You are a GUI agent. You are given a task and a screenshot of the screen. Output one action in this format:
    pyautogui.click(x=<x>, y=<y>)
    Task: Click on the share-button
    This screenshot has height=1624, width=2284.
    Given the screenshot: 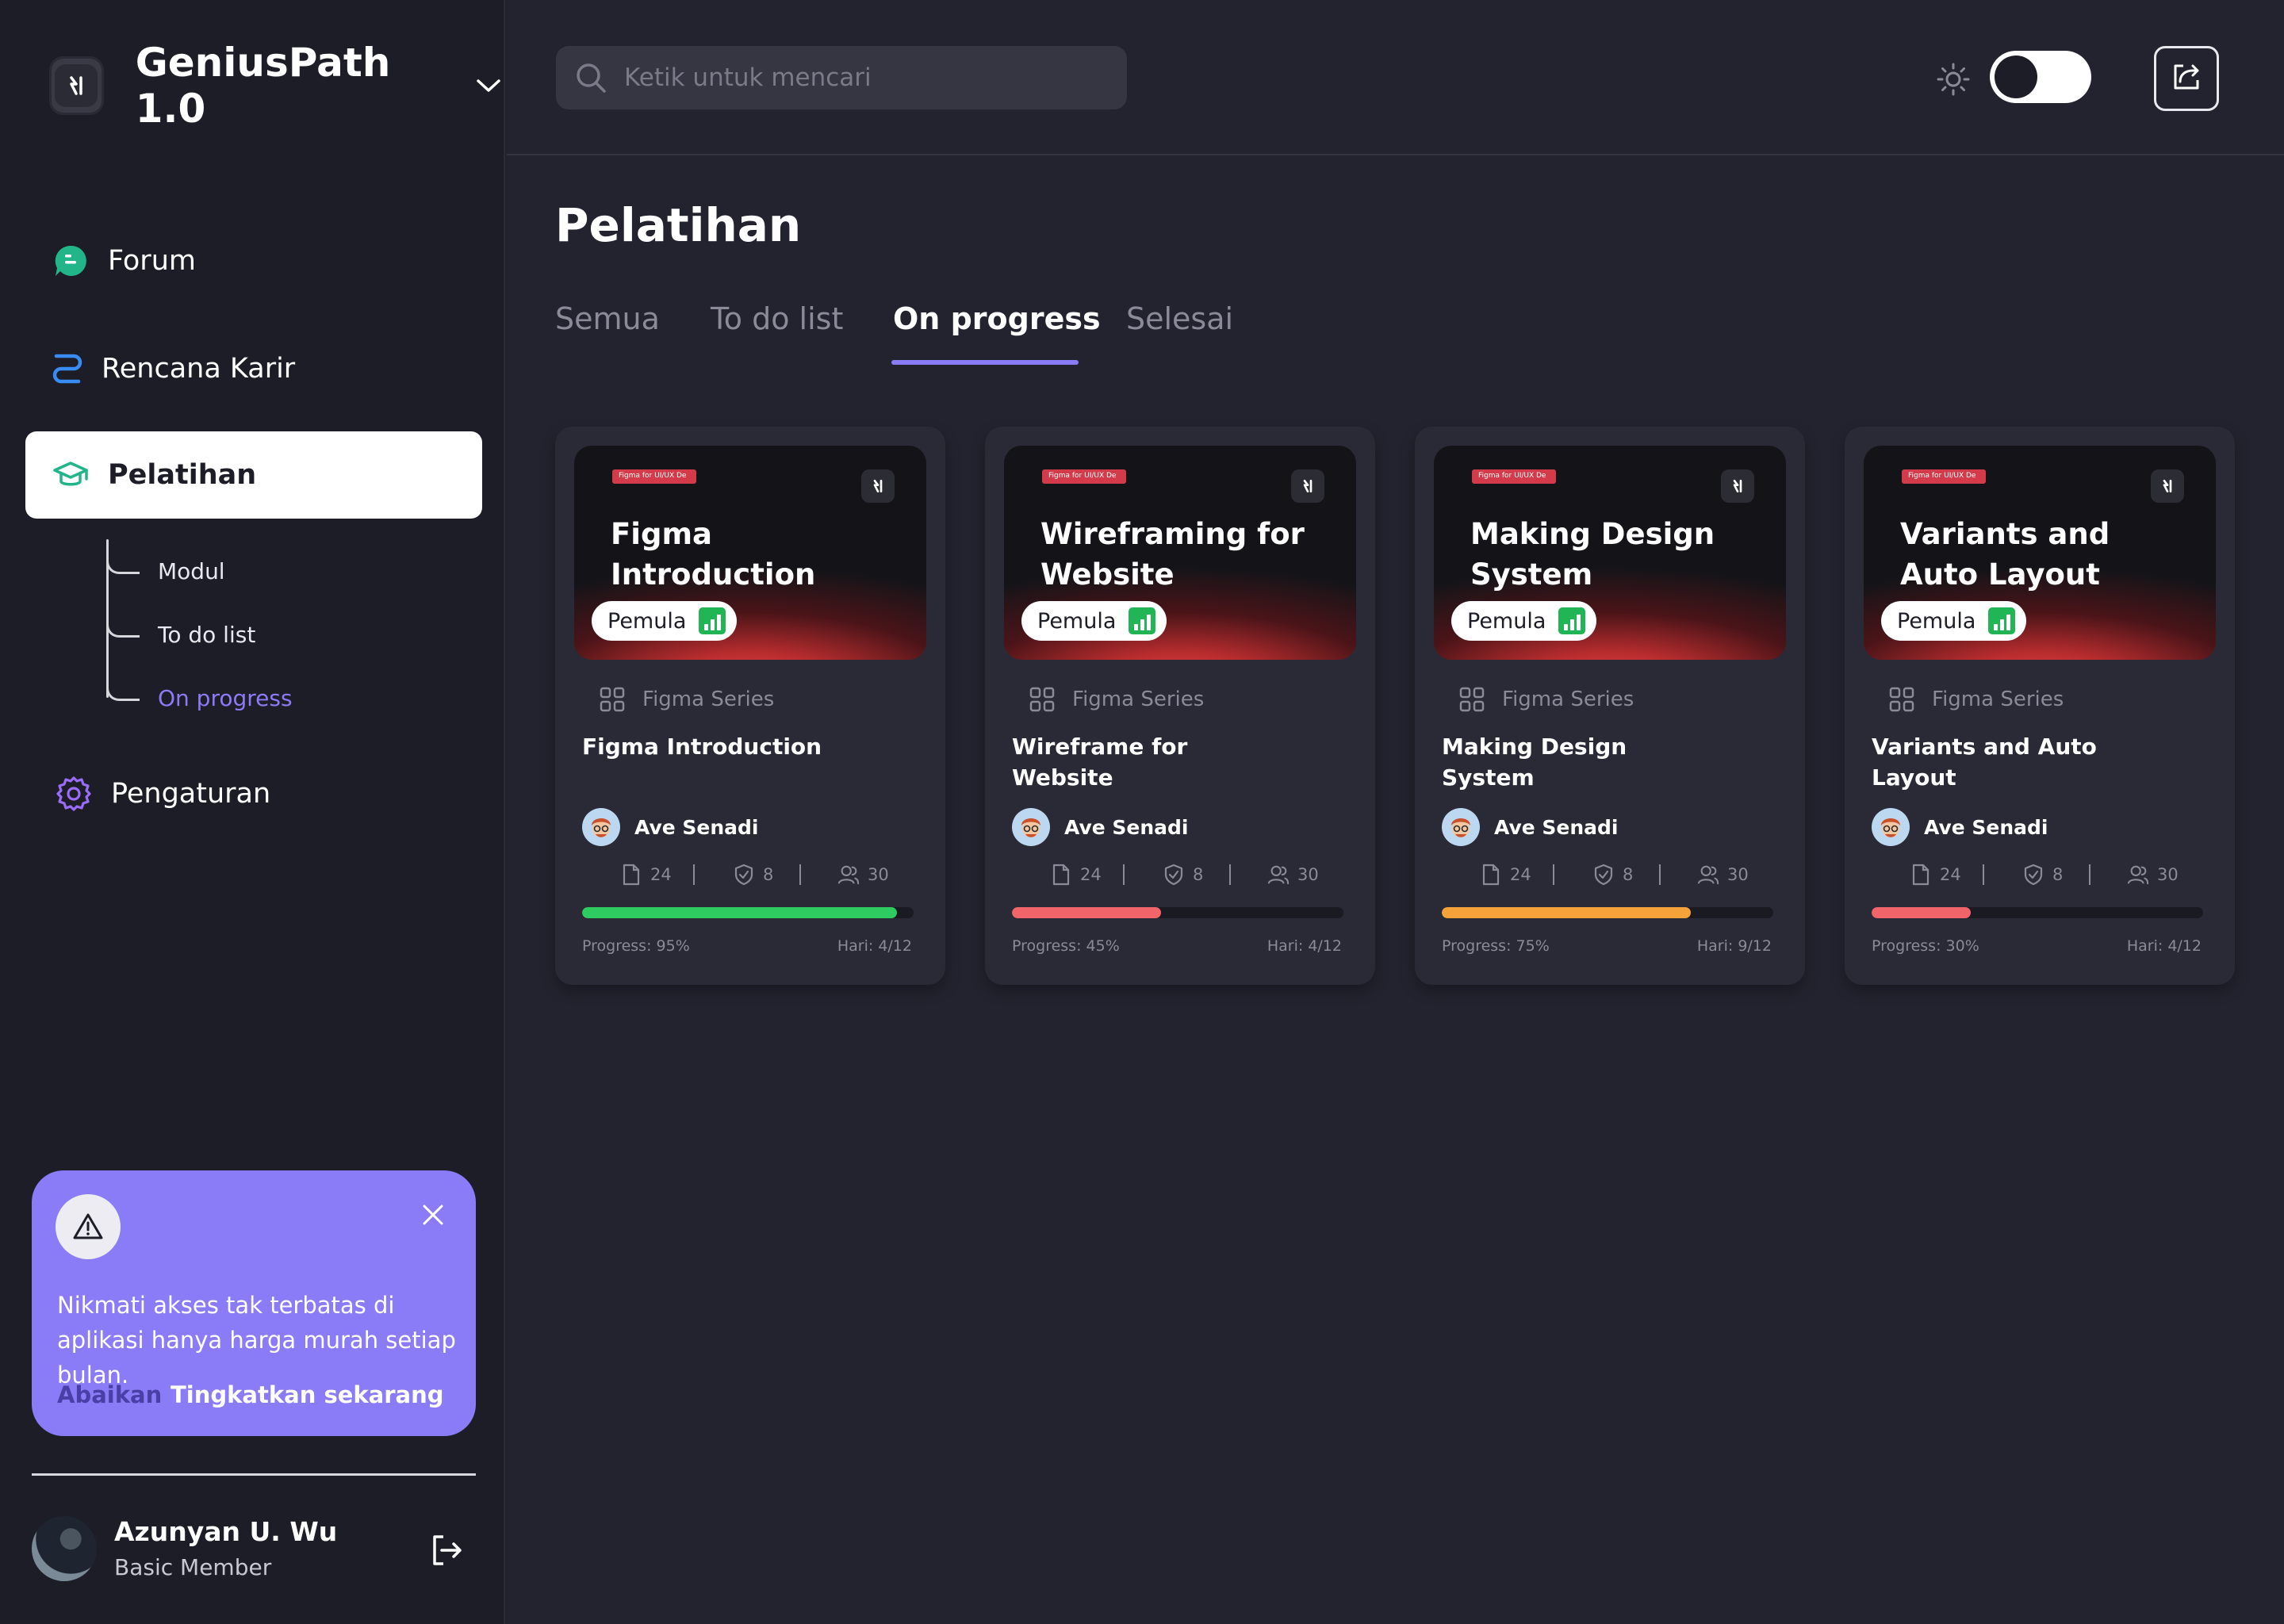 What is the action you would take?
    pyautogui.click(x=2186, y=78)
    